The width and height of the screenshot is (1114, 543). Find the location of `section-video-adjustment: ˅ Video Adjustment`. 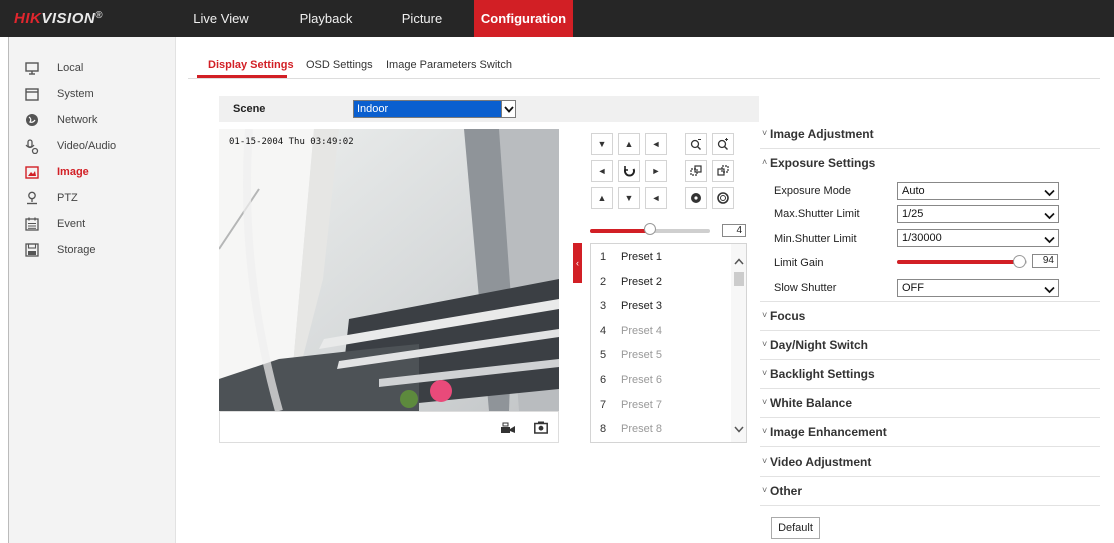

section-video-adjustment: ˅ Video Adjustment is located at coordinates (930, 462).